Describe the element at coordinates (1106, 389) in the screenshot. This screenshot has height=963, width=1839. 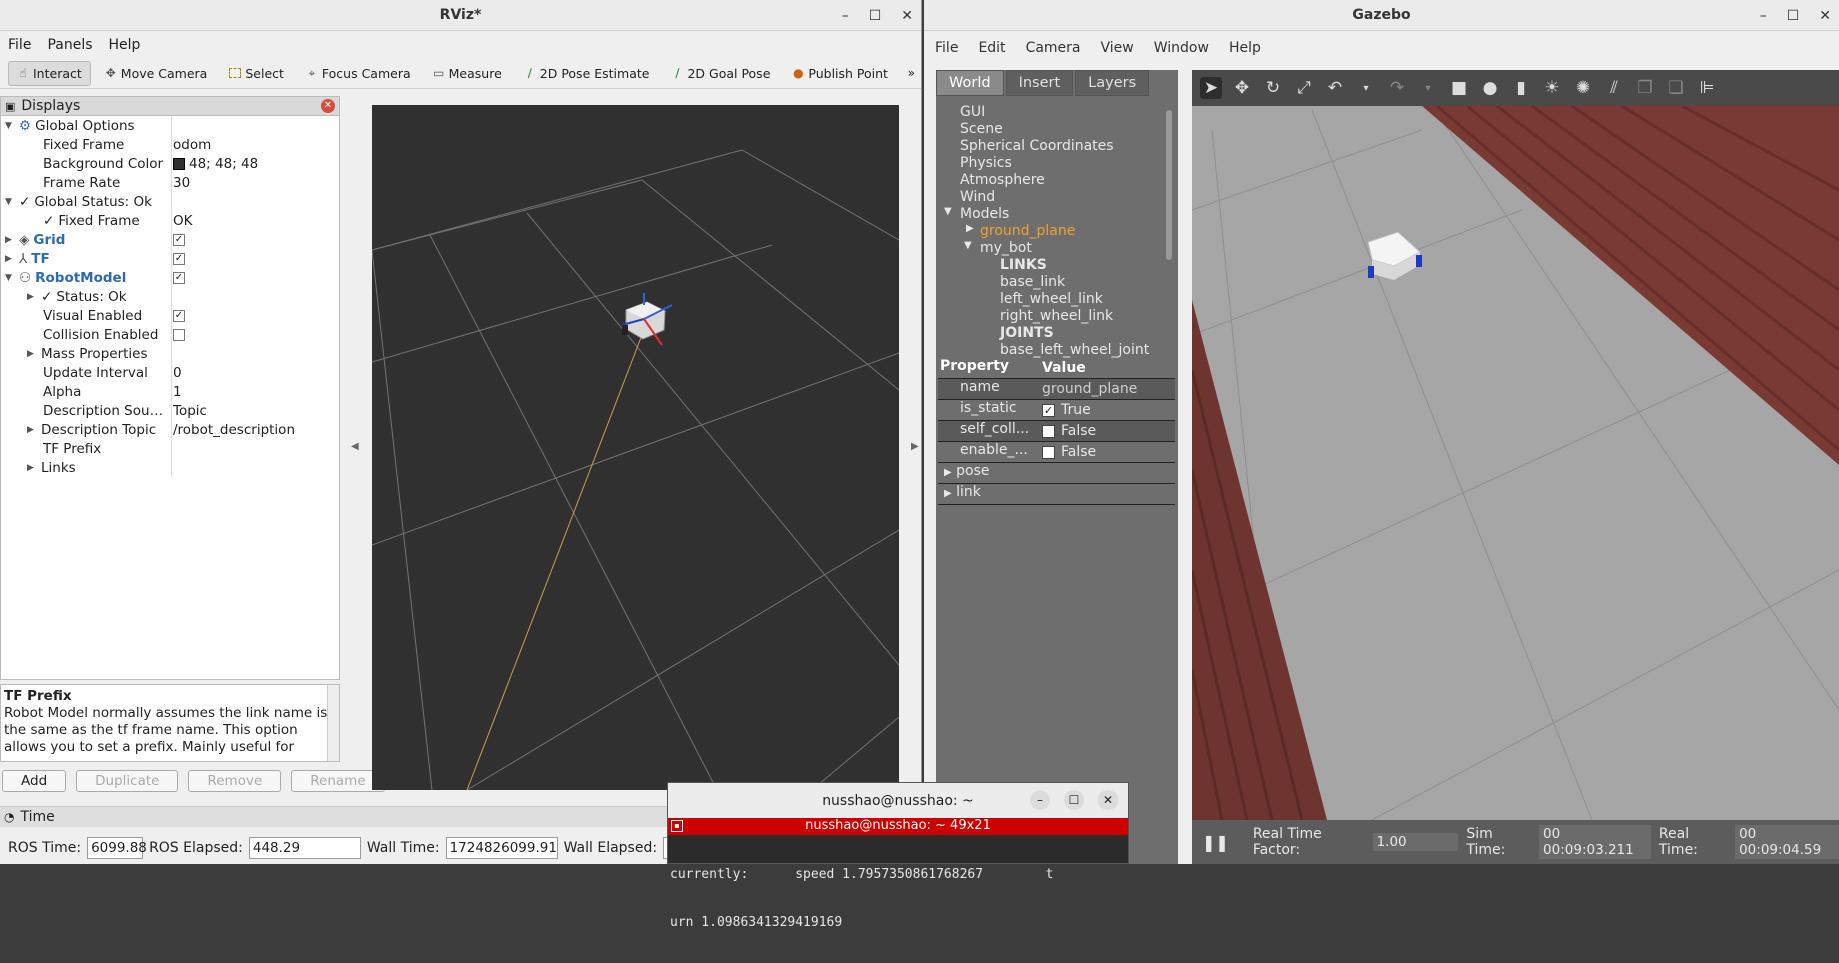
I see `property-value: ground_plane` at that location.